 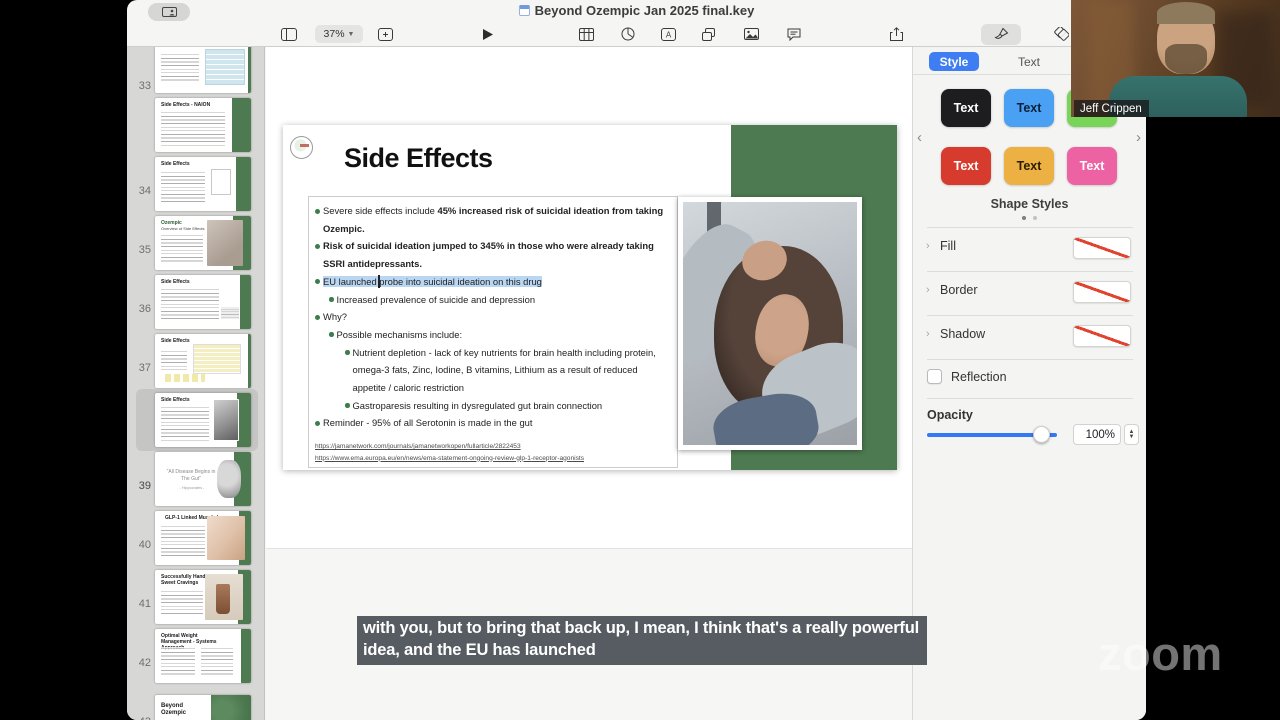 What do you see at coordinates (144, 250) in the screenshot?
I see `slide-number: 35` at bounding box center [144, 250].